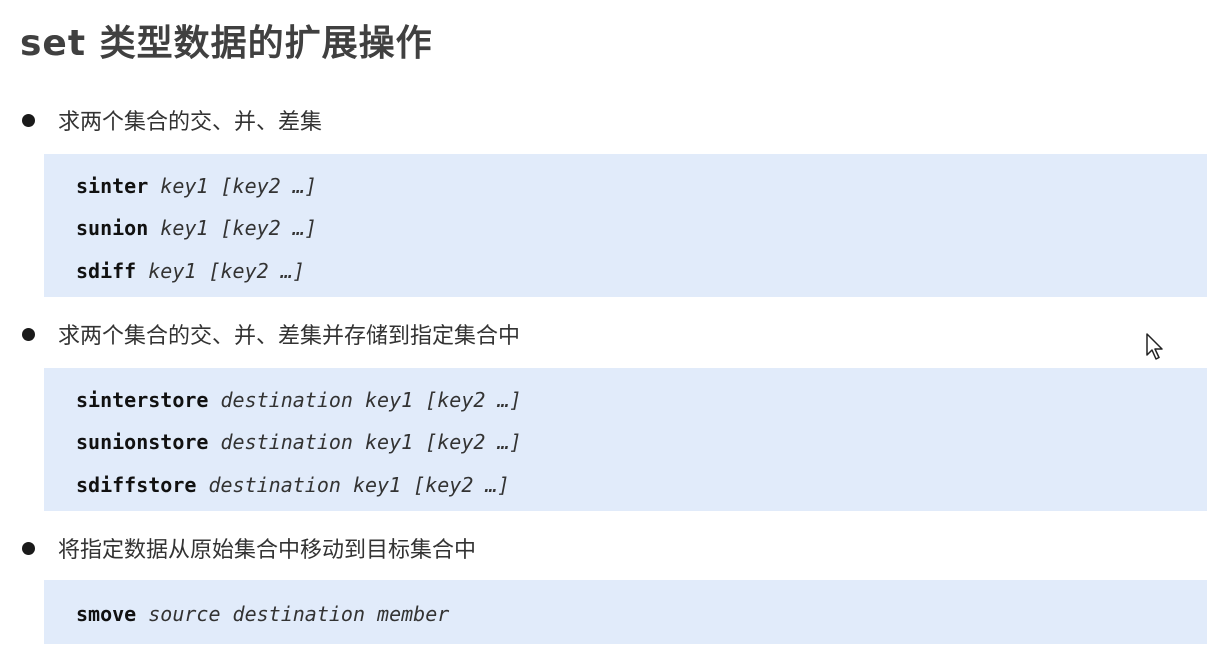  I want to click on code-block-move-operation: smove source destination member, so click(625, 612).